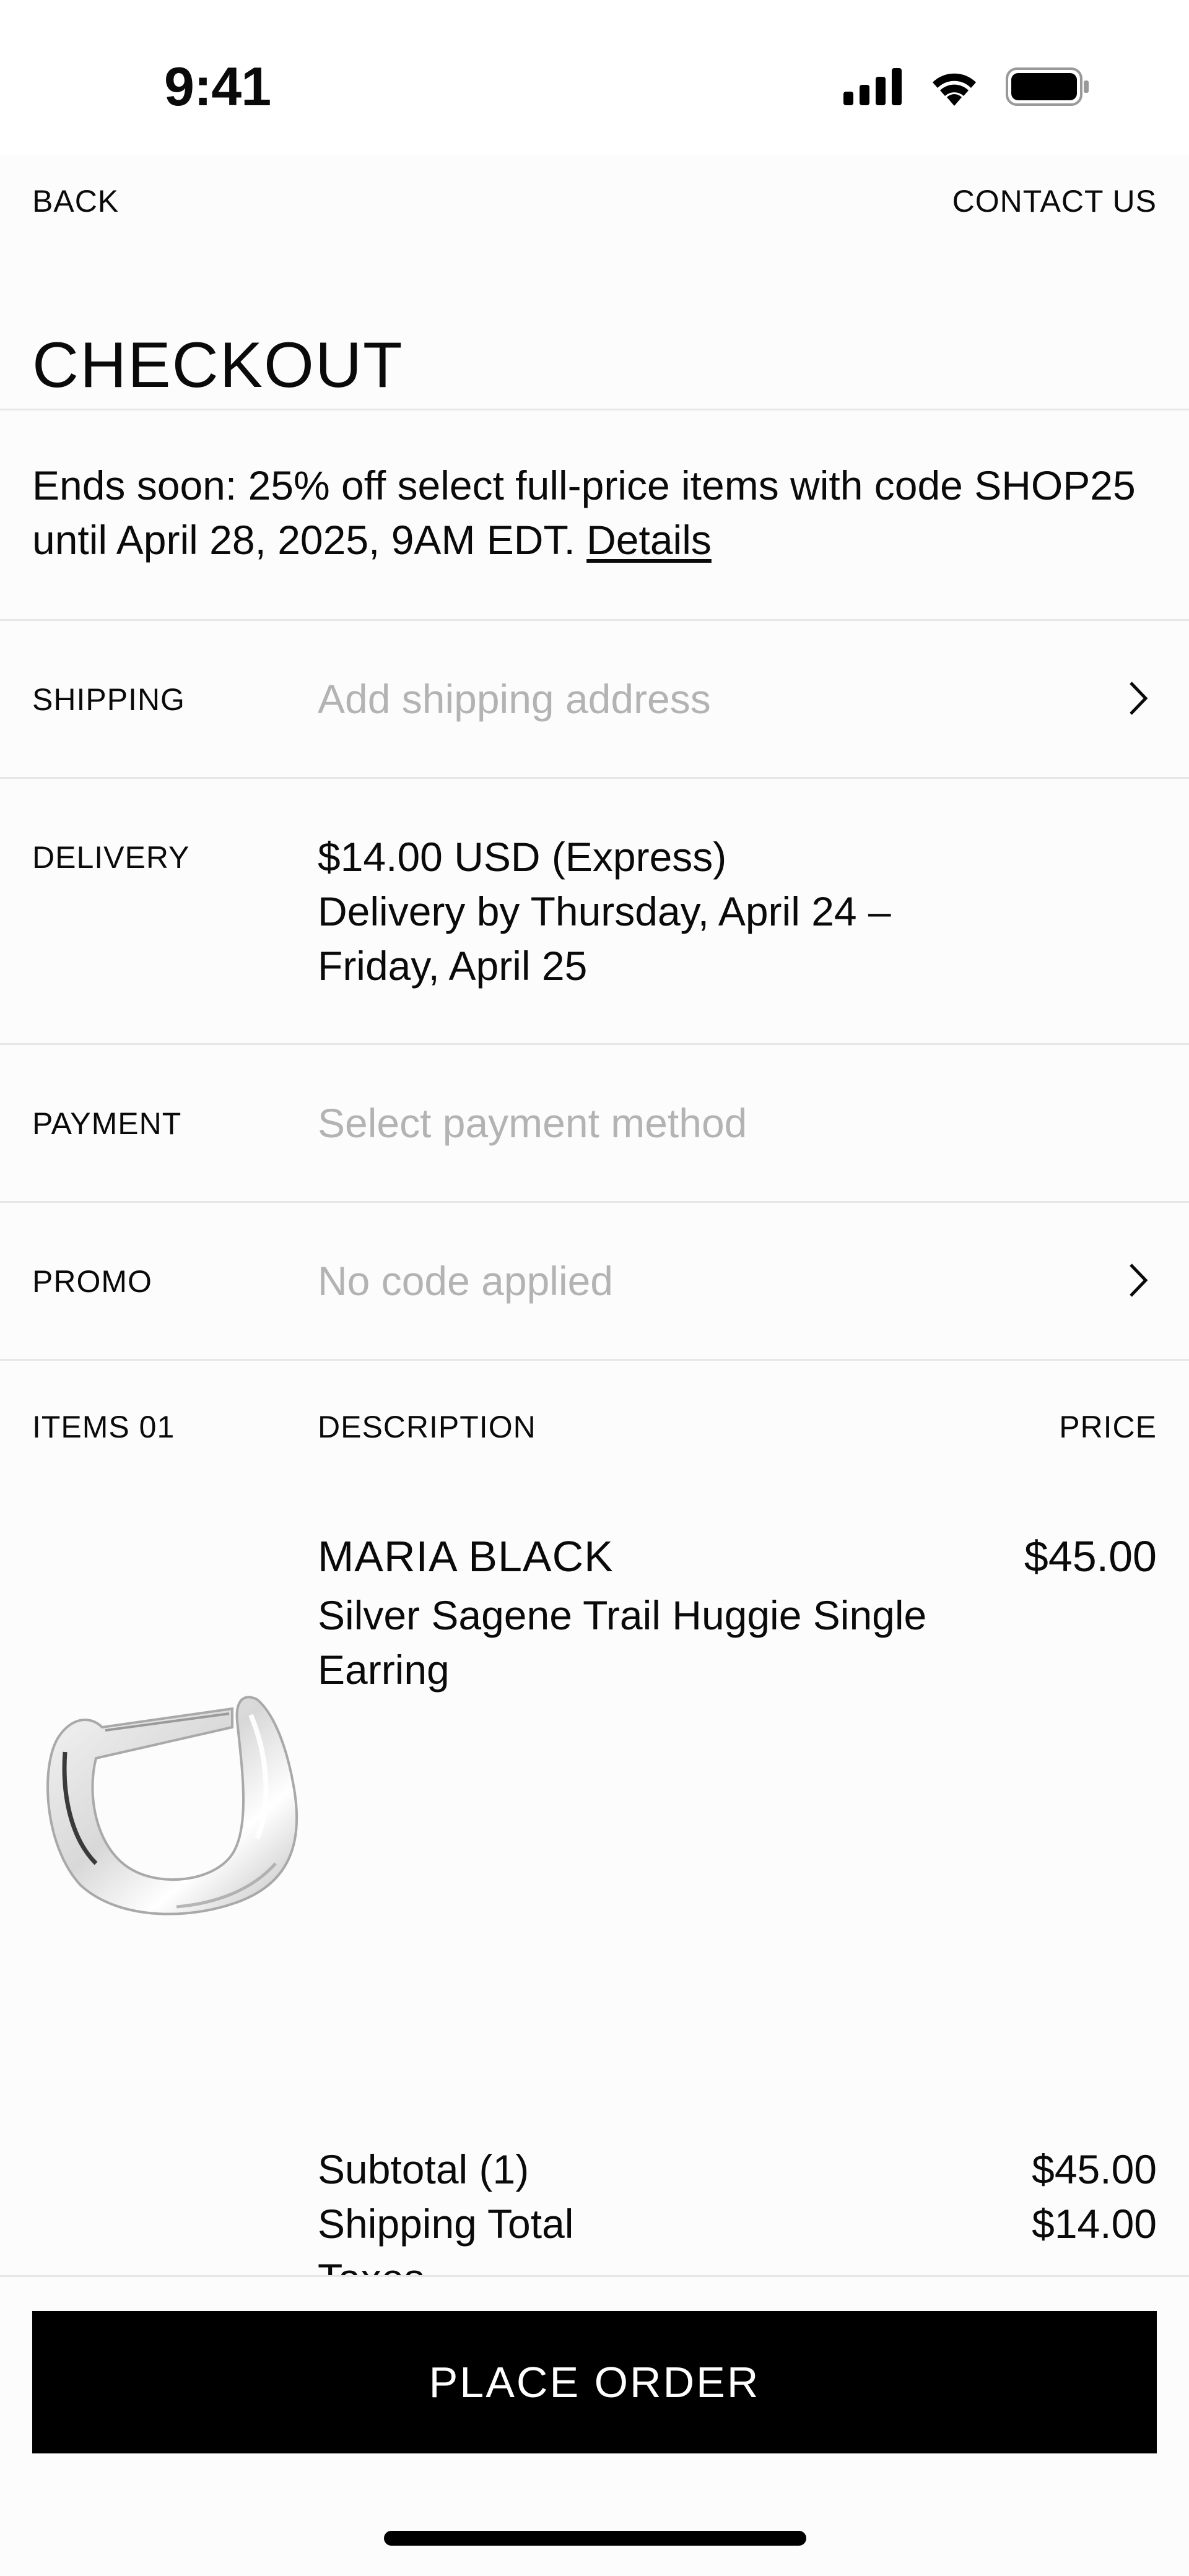 The height and width of the screenshot is (2576, 1189). Describe the element at coordinates (423, 2169) in the screenshot. I see `subtotal-label: Subtotal (1)` at that location.